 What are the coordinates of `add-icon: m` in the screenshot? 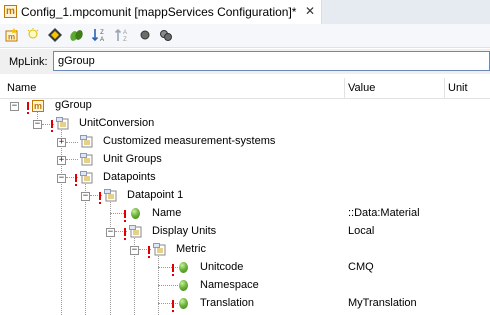 It's located at (12, 35).